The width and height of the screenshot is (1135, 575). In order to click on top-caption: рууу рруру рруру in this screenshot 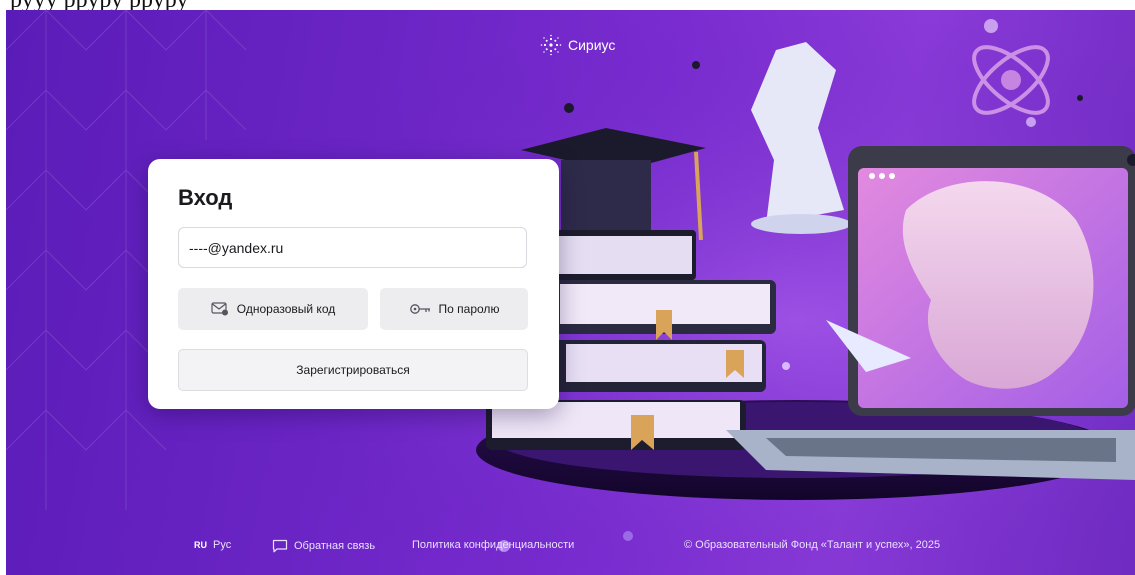, I will do `click(567, 5)`.